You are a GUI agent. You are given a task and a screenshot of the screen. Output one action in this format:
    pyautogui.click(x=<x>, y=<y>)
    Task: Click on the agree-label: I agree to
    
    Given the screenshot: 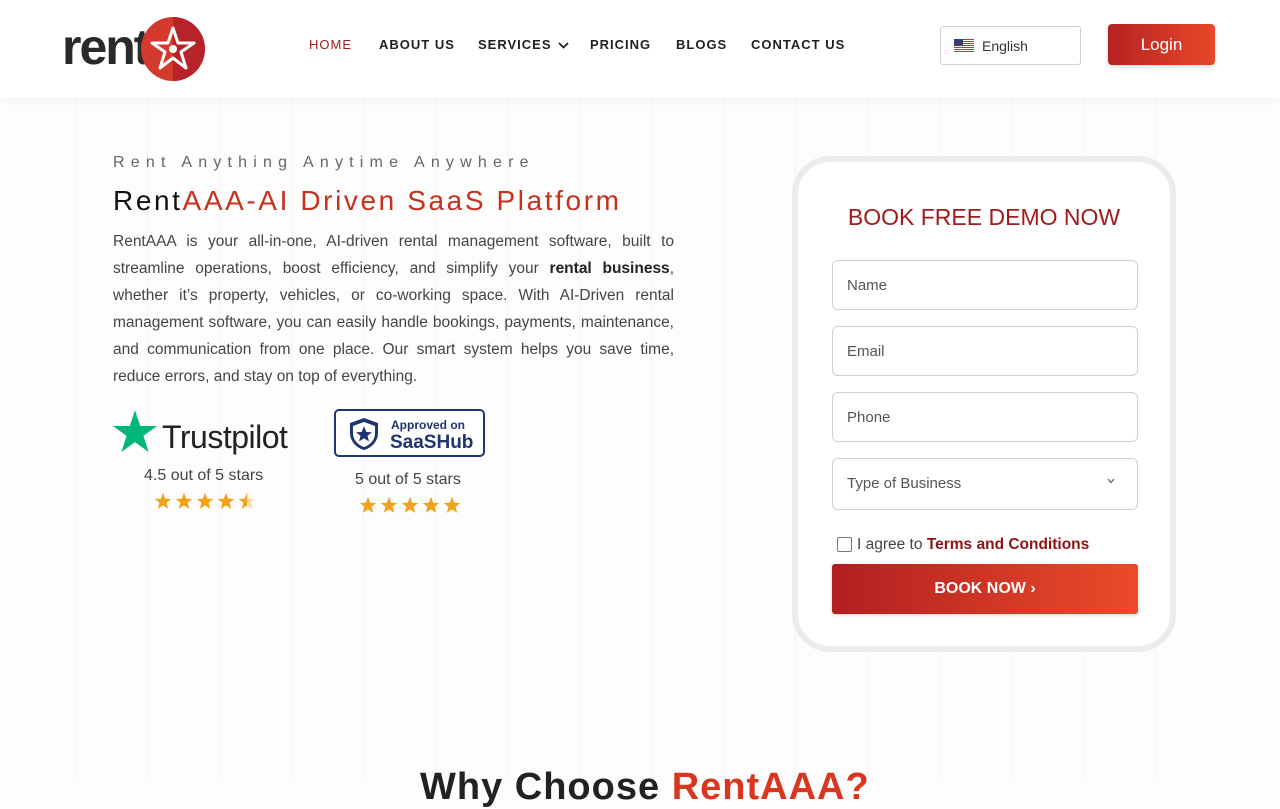 What is the action you would take?
    pyautogui.click(x=892, y=544)
    